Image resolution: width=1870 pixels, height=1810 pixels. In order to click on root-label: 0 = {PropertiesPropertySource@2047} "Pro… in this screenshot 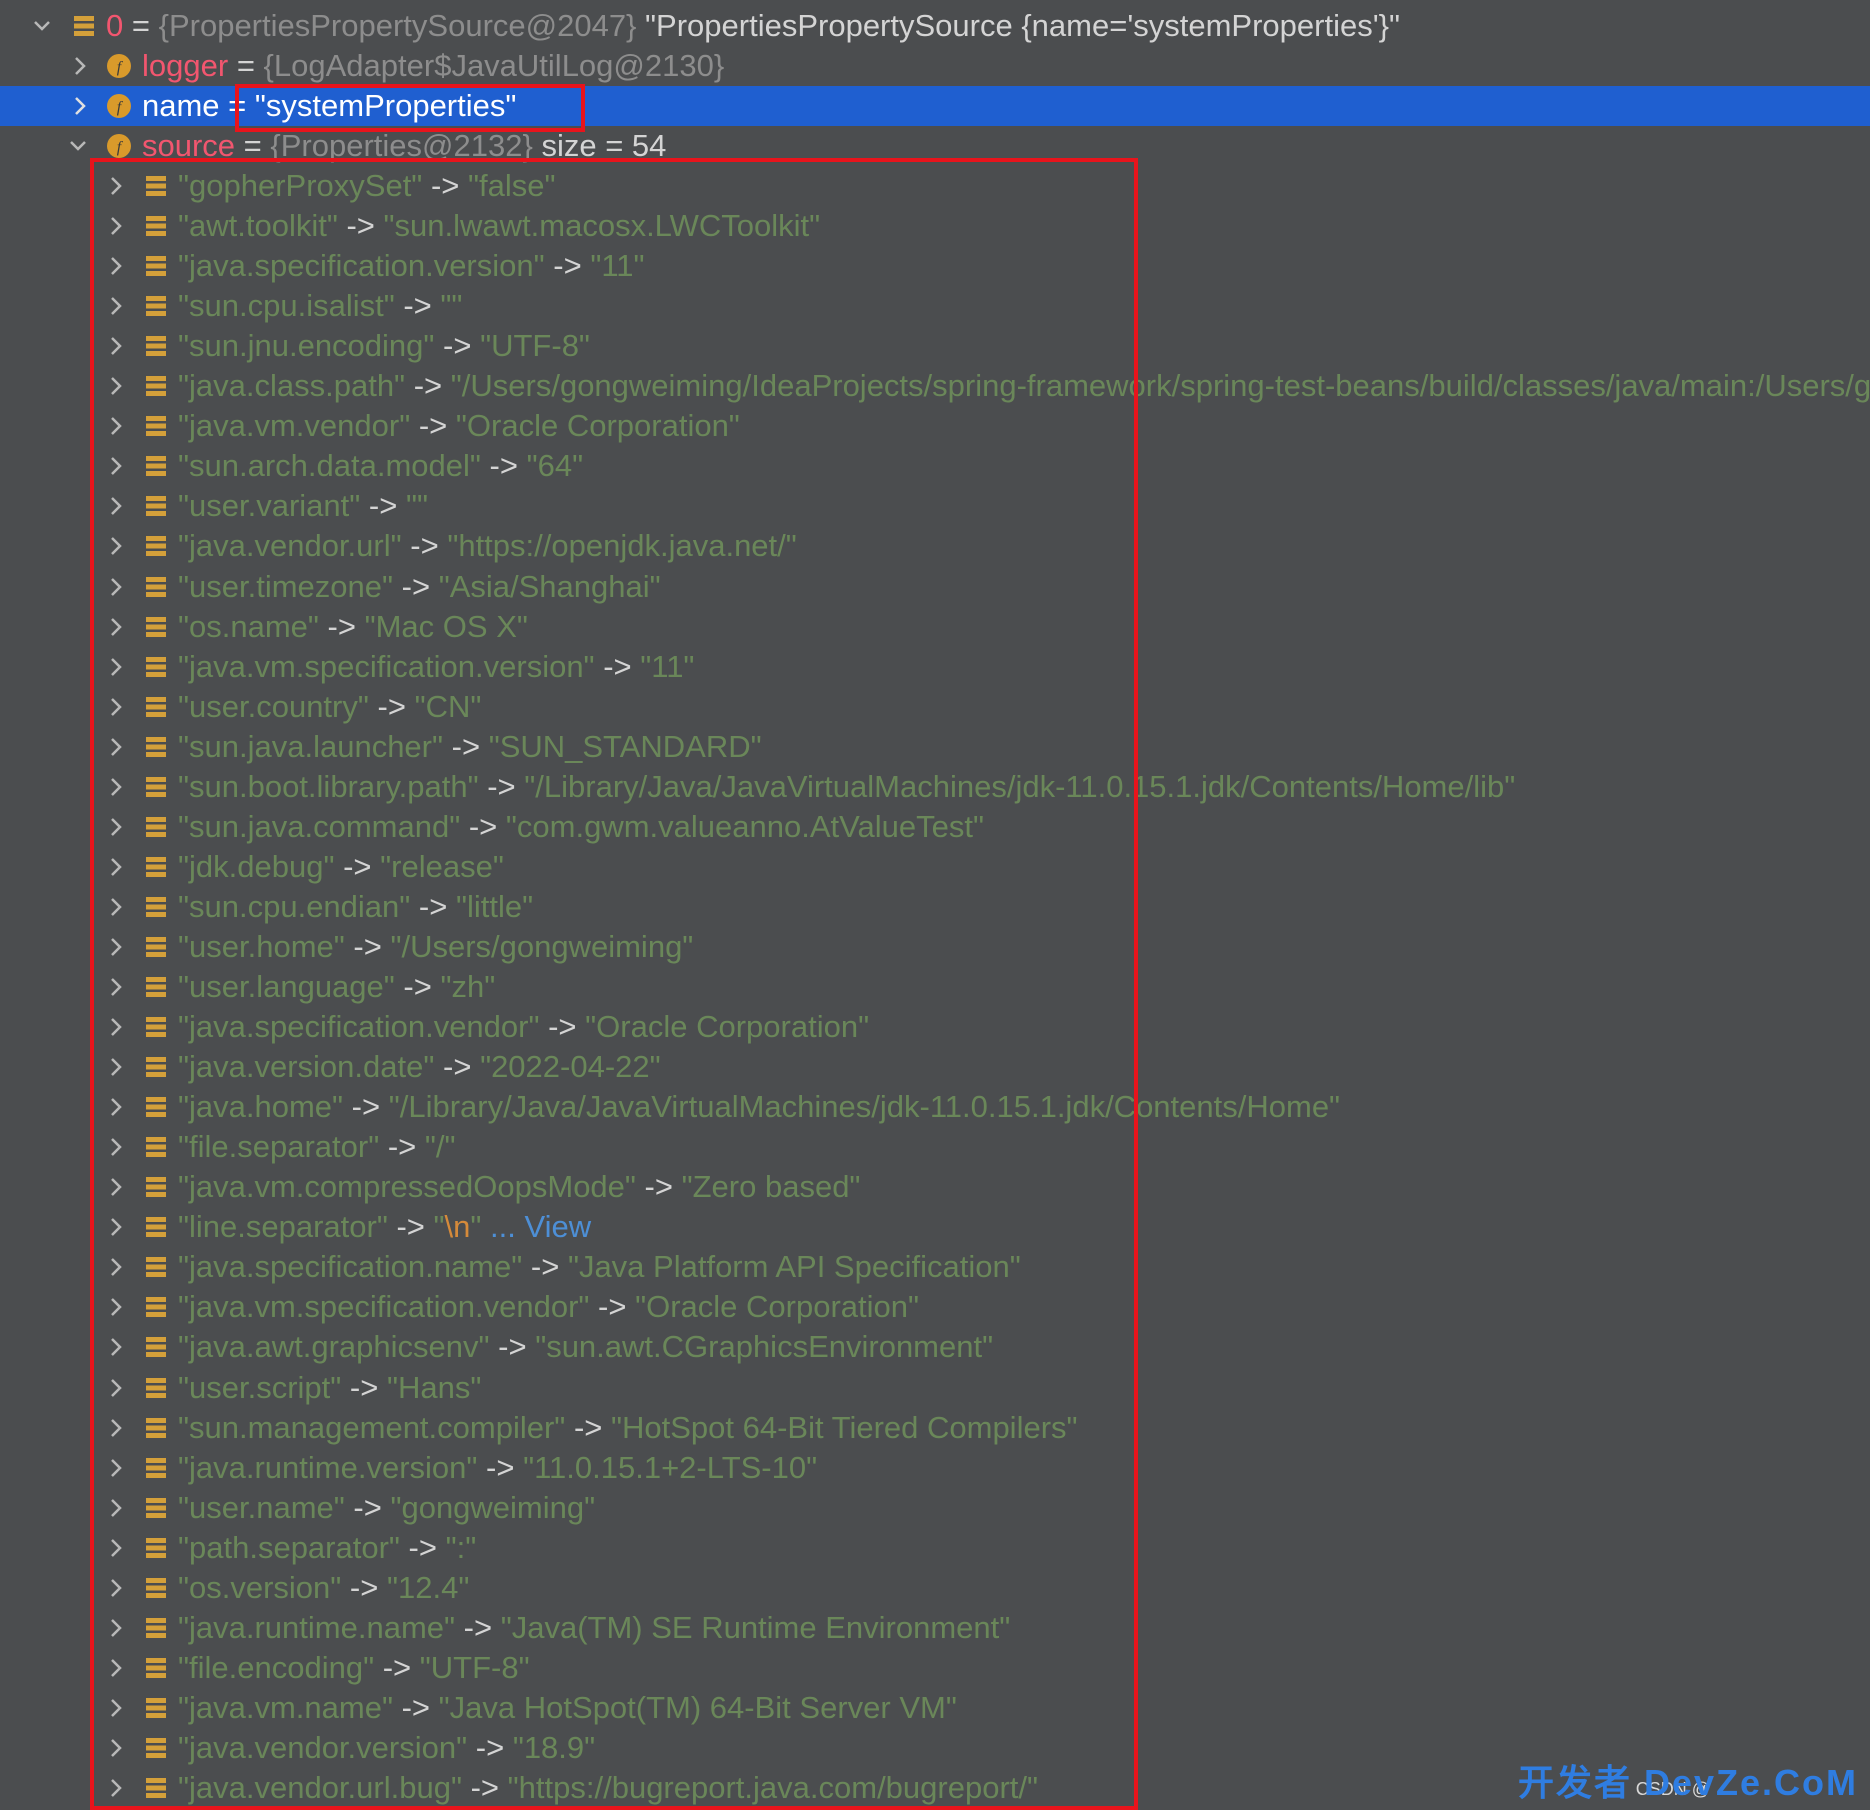, I will do `click(753, 26)`.